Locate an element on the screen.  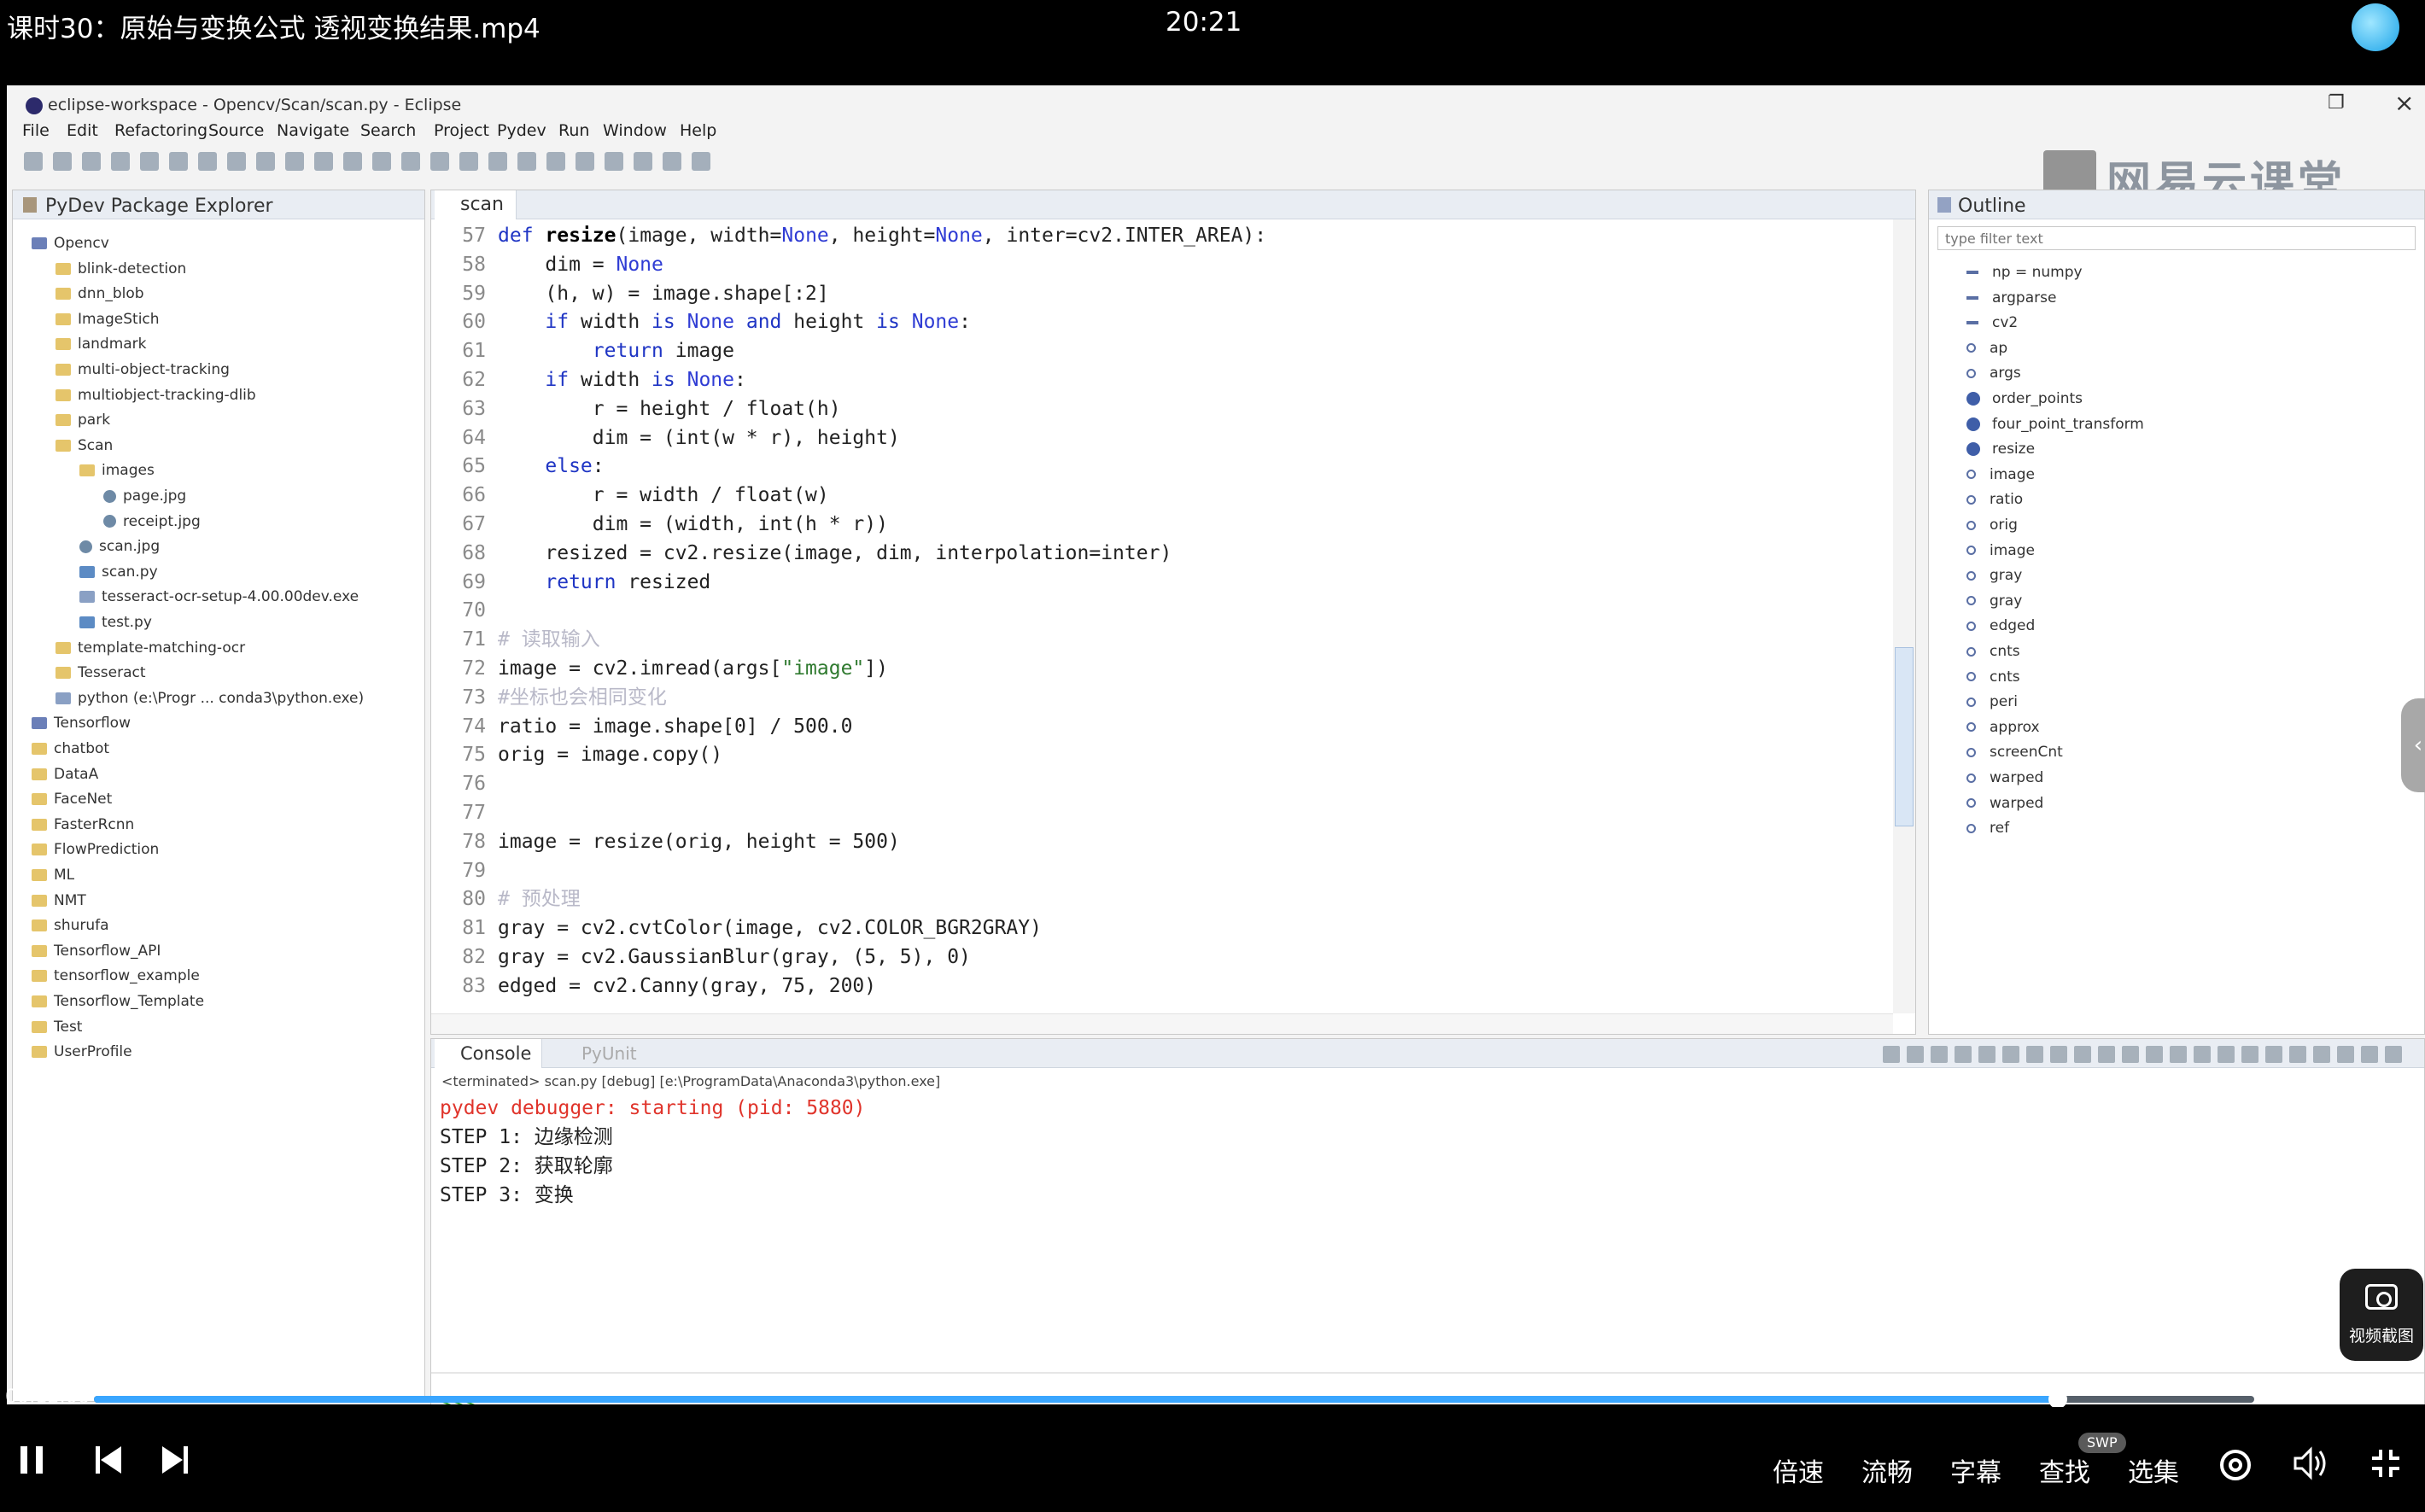
next-icon is located at coordinates (176, 1460).